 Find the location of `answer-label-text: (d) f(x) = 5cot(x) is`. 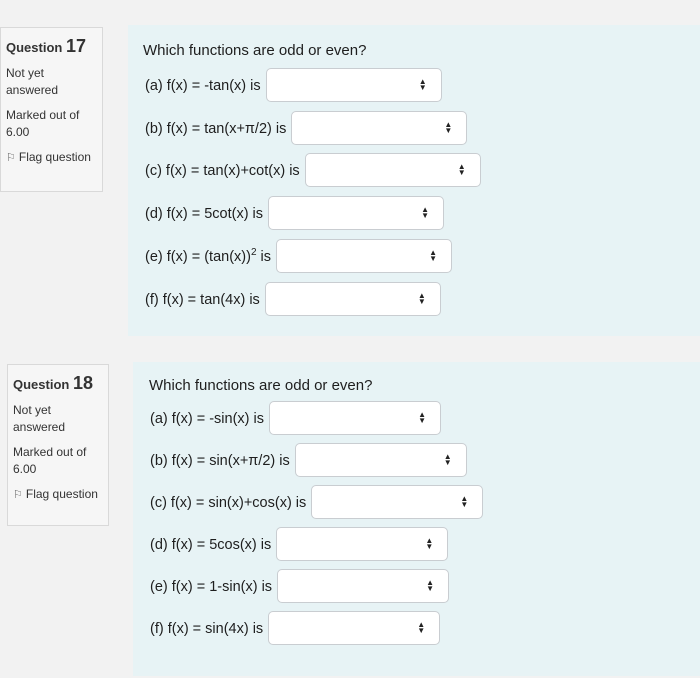

answer-label-text: (d) f(x) = 5cot(x) is is located at coordinates (204, 213).